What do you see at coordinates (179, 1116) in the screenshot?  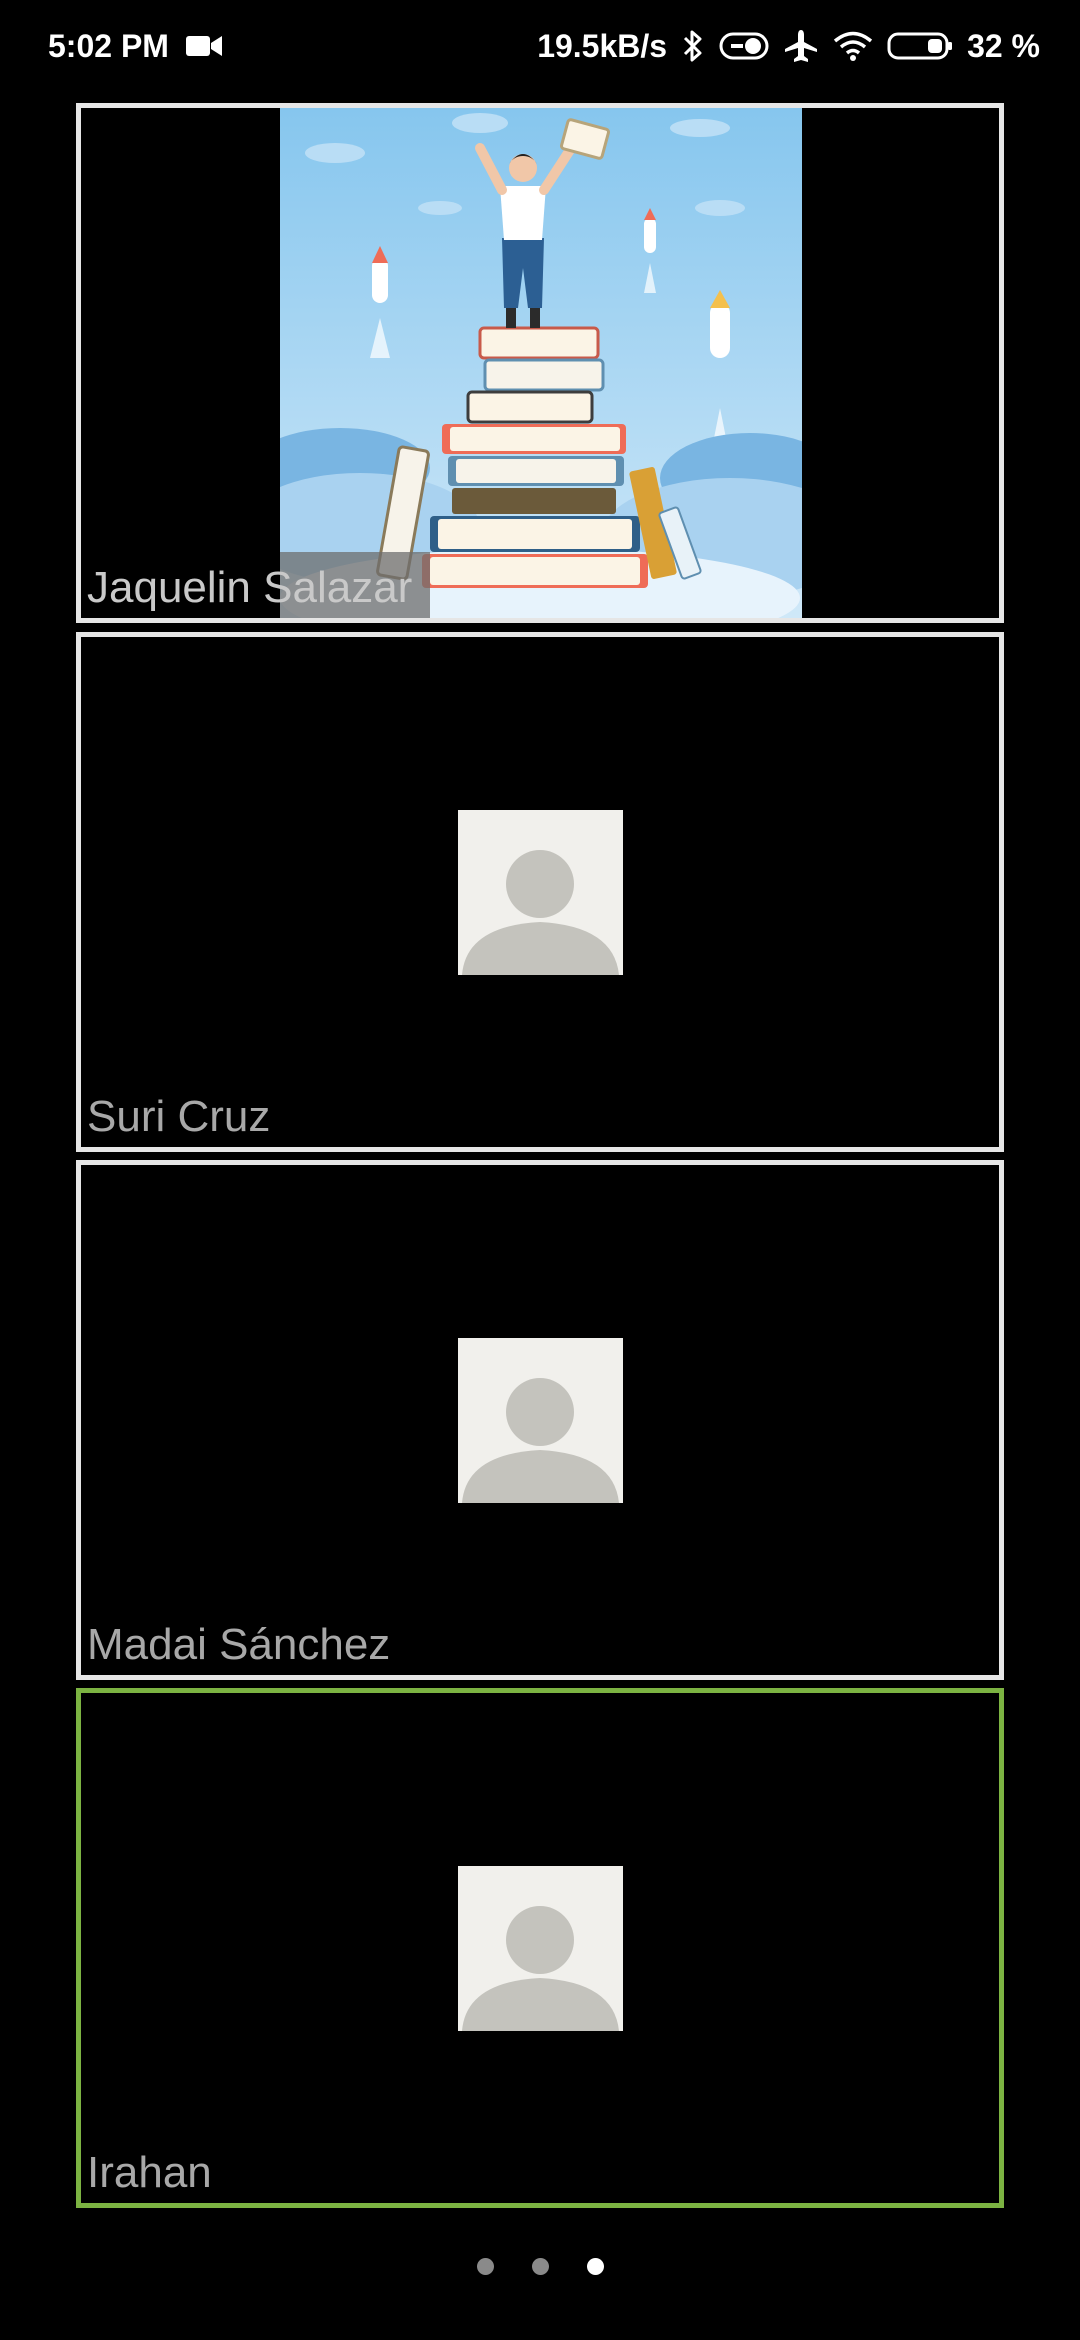 I see `participant-name: Suri Cruz` at bounding box center [179, 1116].